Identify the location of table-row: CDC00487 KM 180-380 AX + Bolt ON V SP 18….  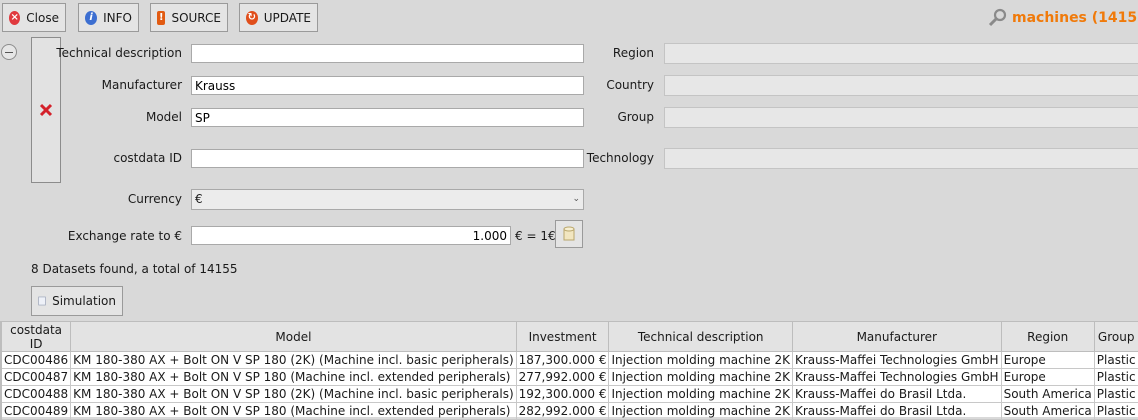
(569, 377).